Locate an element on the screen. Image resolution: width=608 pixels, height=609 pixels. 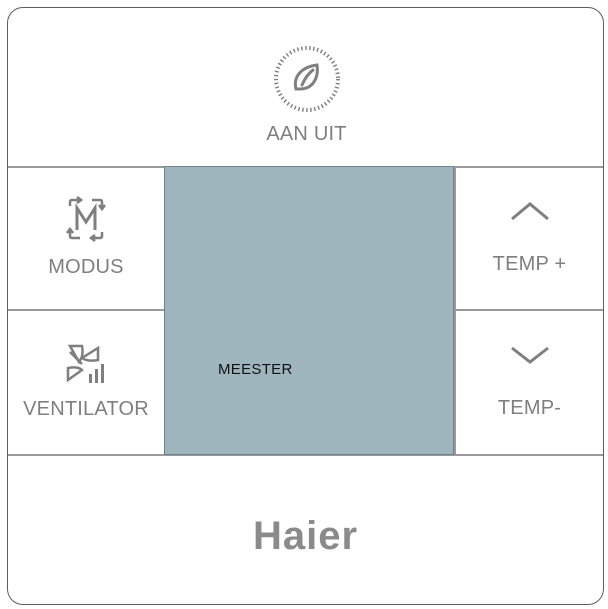
fan-label: VENTILATOR is located at coordinates (86, 409).